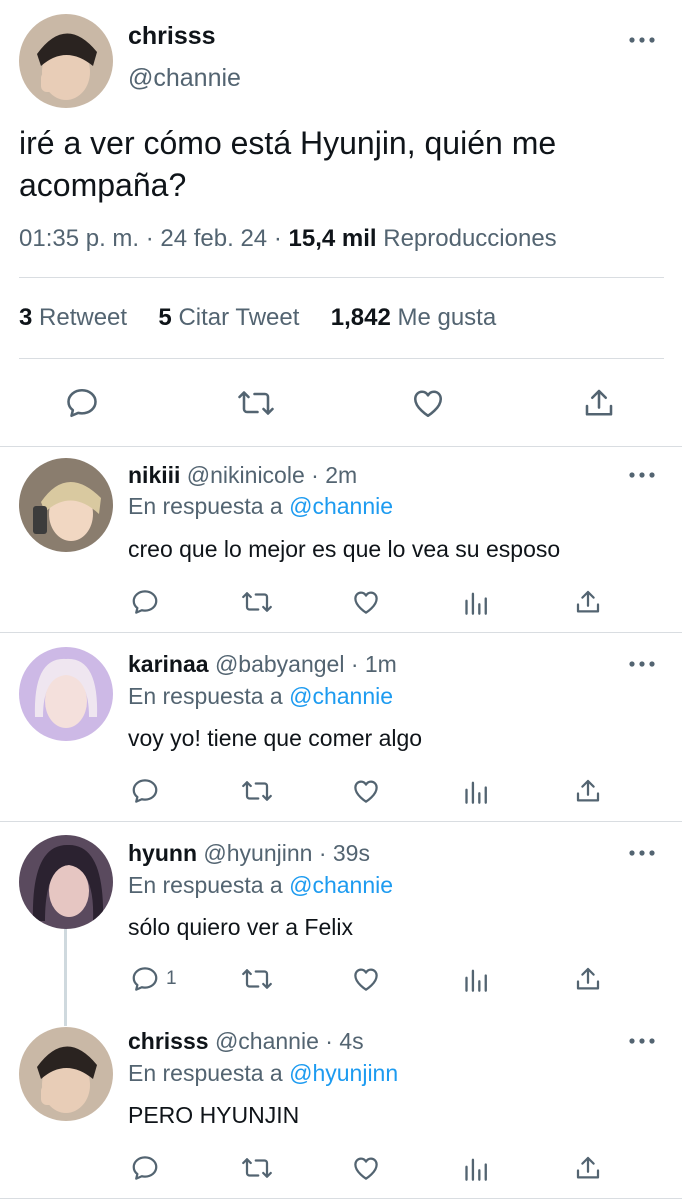  I want to click on tweet-stats: 3 Retweet 5 Citar Tweet 1,842 Me gusta, so click(257, 318).